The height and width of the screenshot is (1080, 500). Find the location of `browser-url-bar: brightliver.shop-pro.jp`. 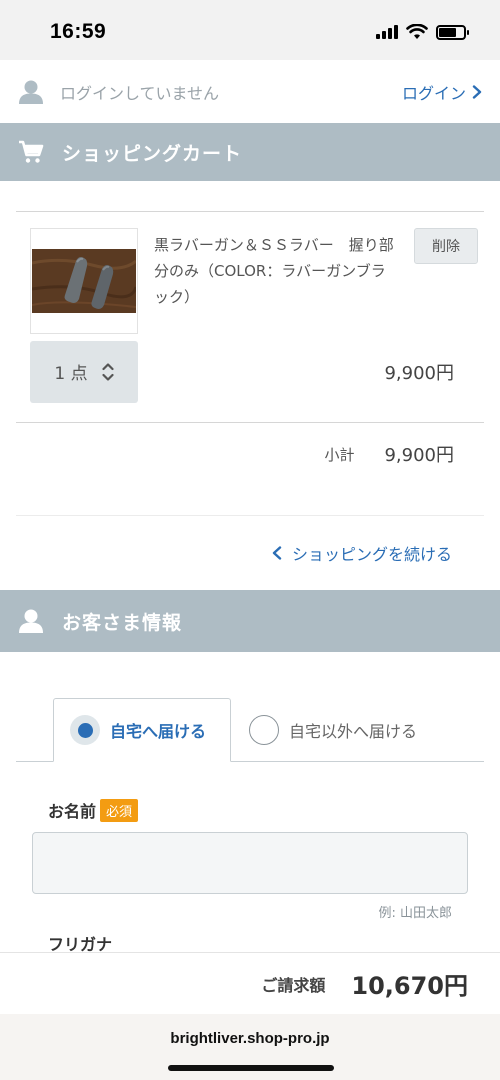

browser-url-bar: brightliver.shop-pro.jp is located at coordinates (250, 1047).